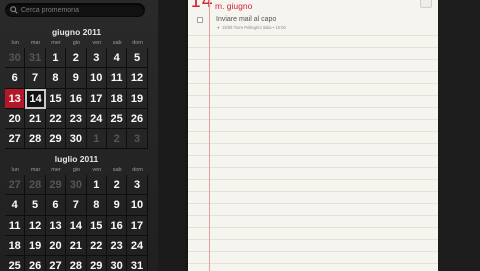 The height and width of the screenshot is (271, 480). I want to click on day-label: m. giugno, so click(234, 6).